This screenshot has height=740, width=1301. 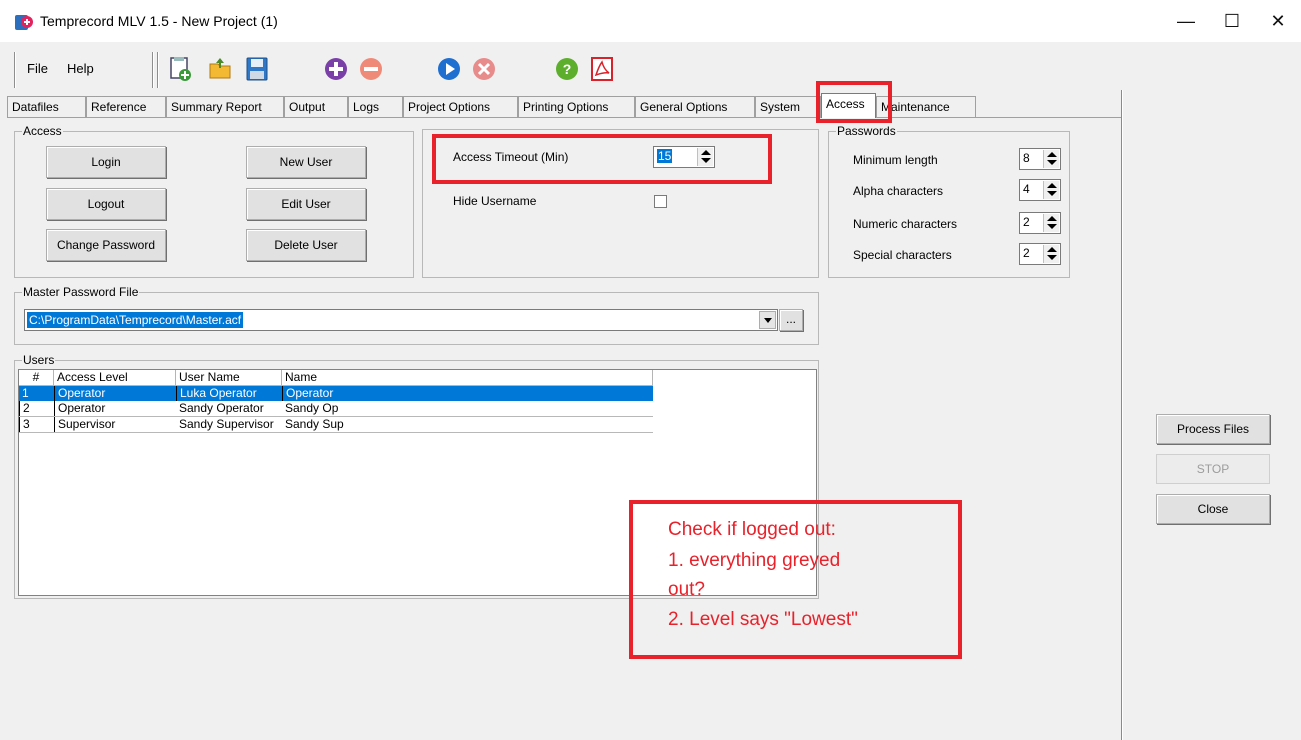 I want to click on tab-printing-options: Printing Options, so click(x=576, y=106).